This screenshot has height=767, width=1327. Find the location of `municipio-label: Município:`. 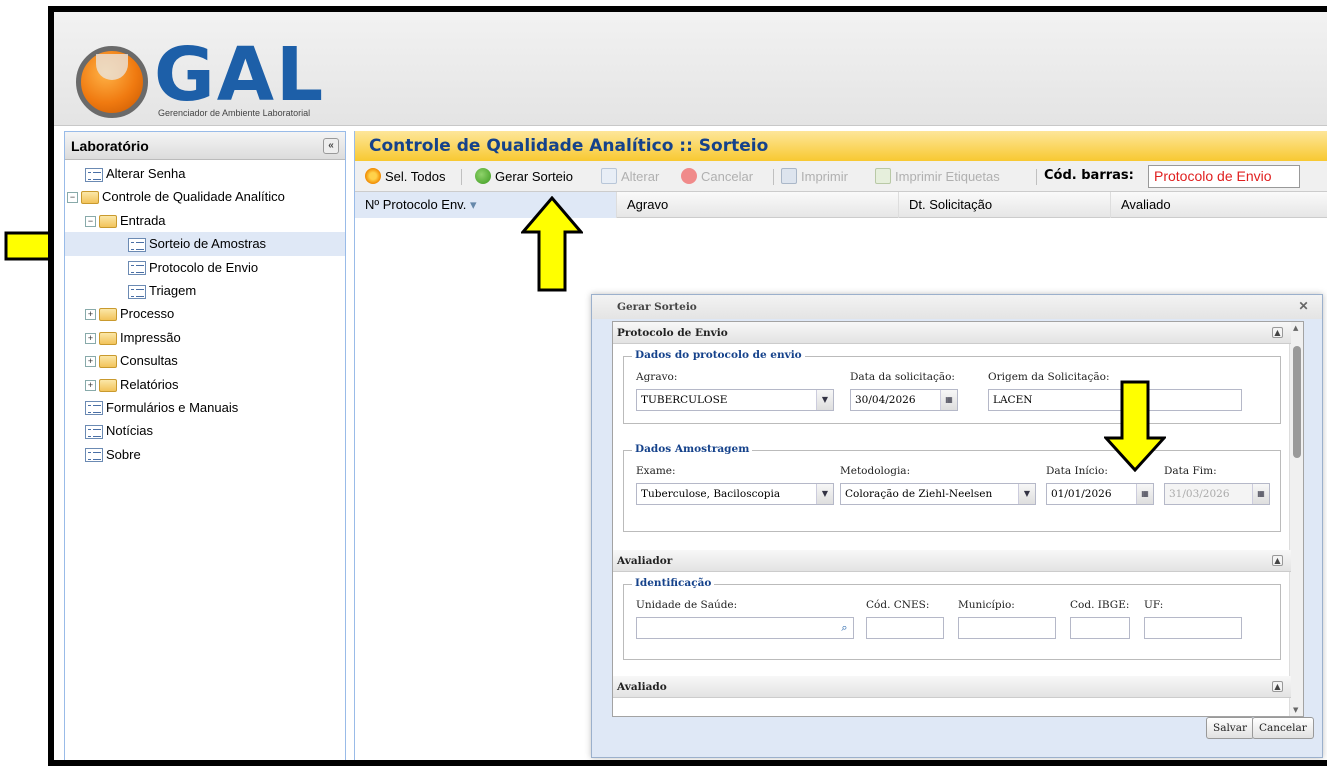

municipio-label: Município: is located at coordinates (986, 605).